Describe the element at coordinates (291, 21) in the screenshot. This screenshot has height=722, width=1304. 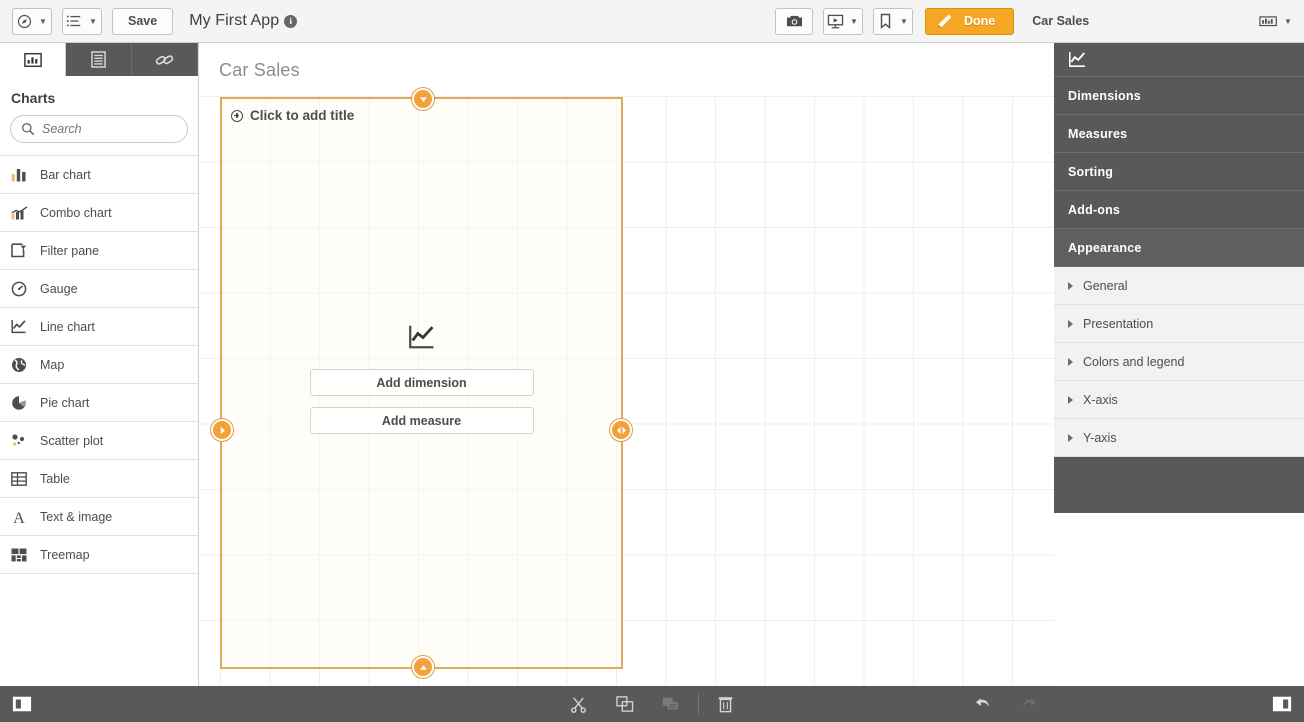
I see `info-icon: i` at that location.